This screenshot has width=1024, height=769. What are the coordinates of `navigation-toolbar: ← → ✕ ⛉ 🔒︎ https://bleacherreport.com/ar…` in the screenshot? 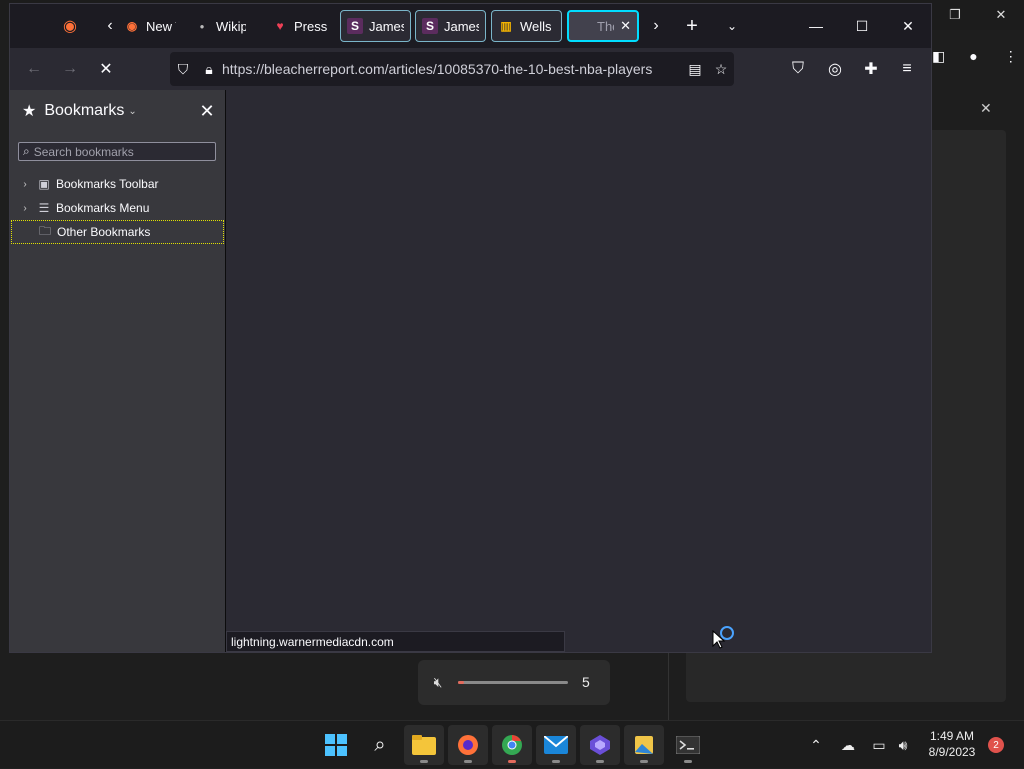 It's located at (470, 69).